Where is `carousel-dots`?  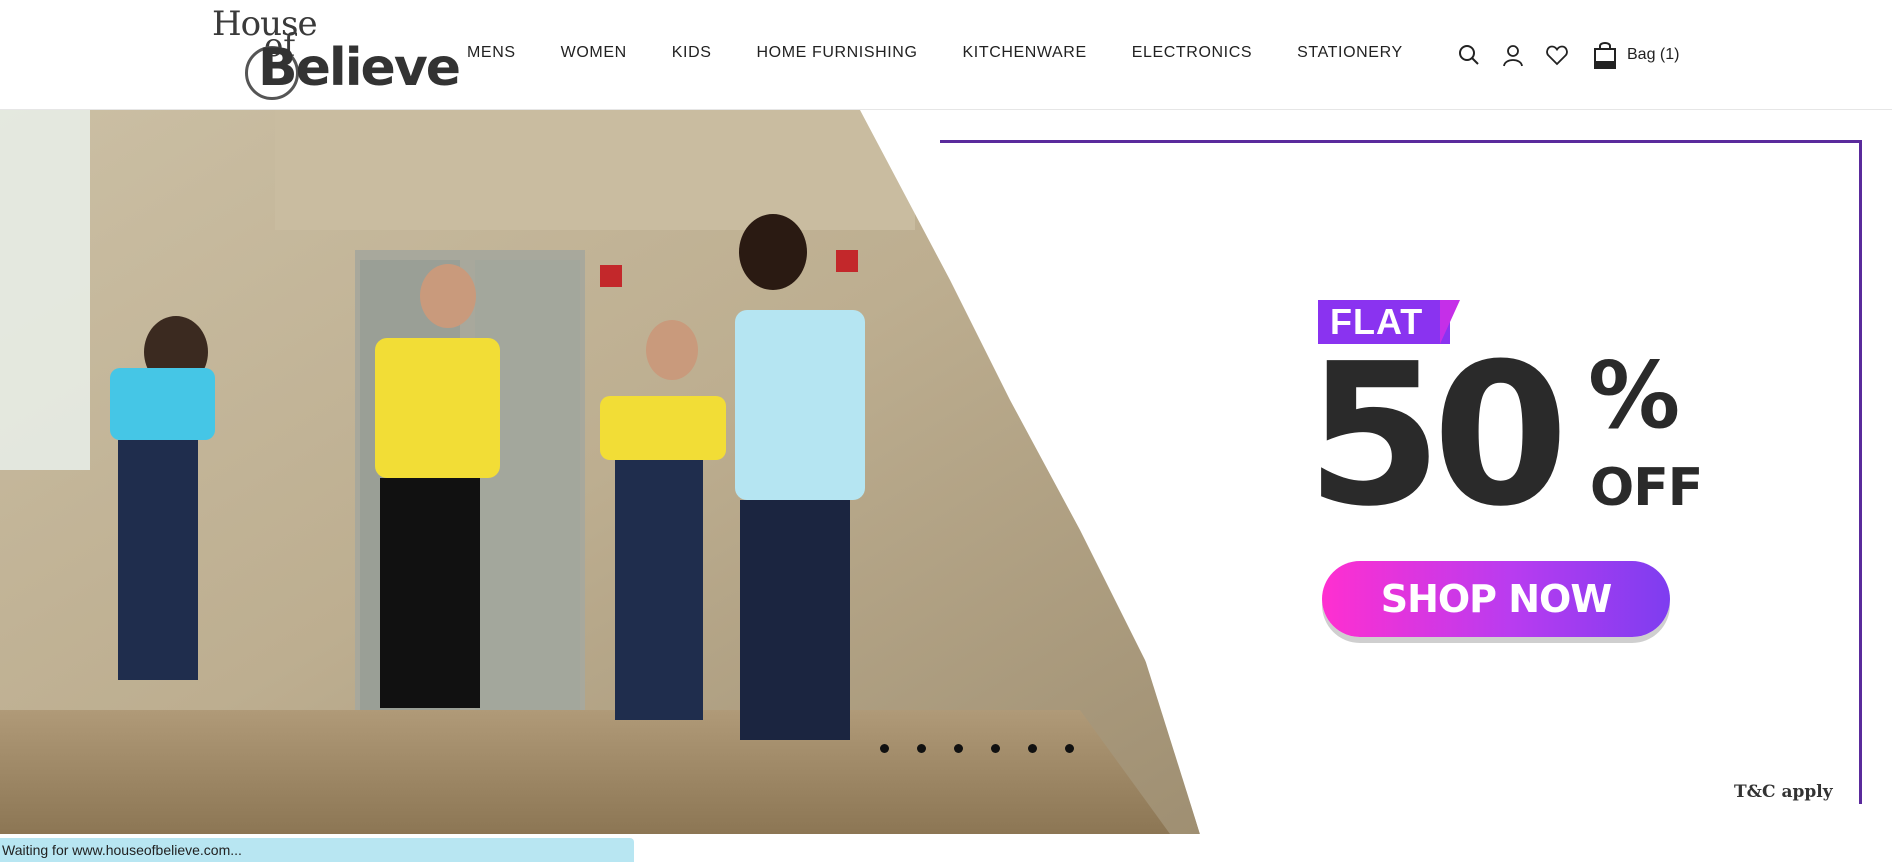 carousel-dots is located at coordinates (991, 748).